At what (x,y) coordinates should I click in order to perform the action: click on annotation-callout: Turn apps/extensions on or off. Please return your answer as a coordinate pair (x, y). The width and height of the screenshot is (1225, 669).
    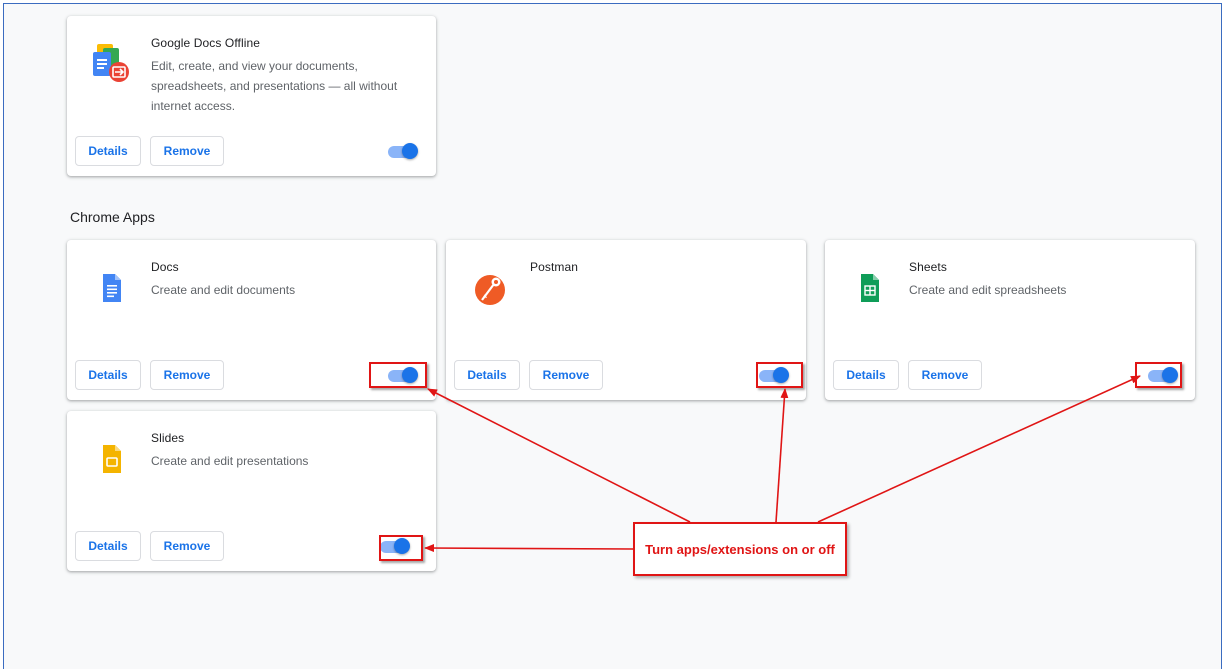
    Looking at the image, I should click on (740, 549).